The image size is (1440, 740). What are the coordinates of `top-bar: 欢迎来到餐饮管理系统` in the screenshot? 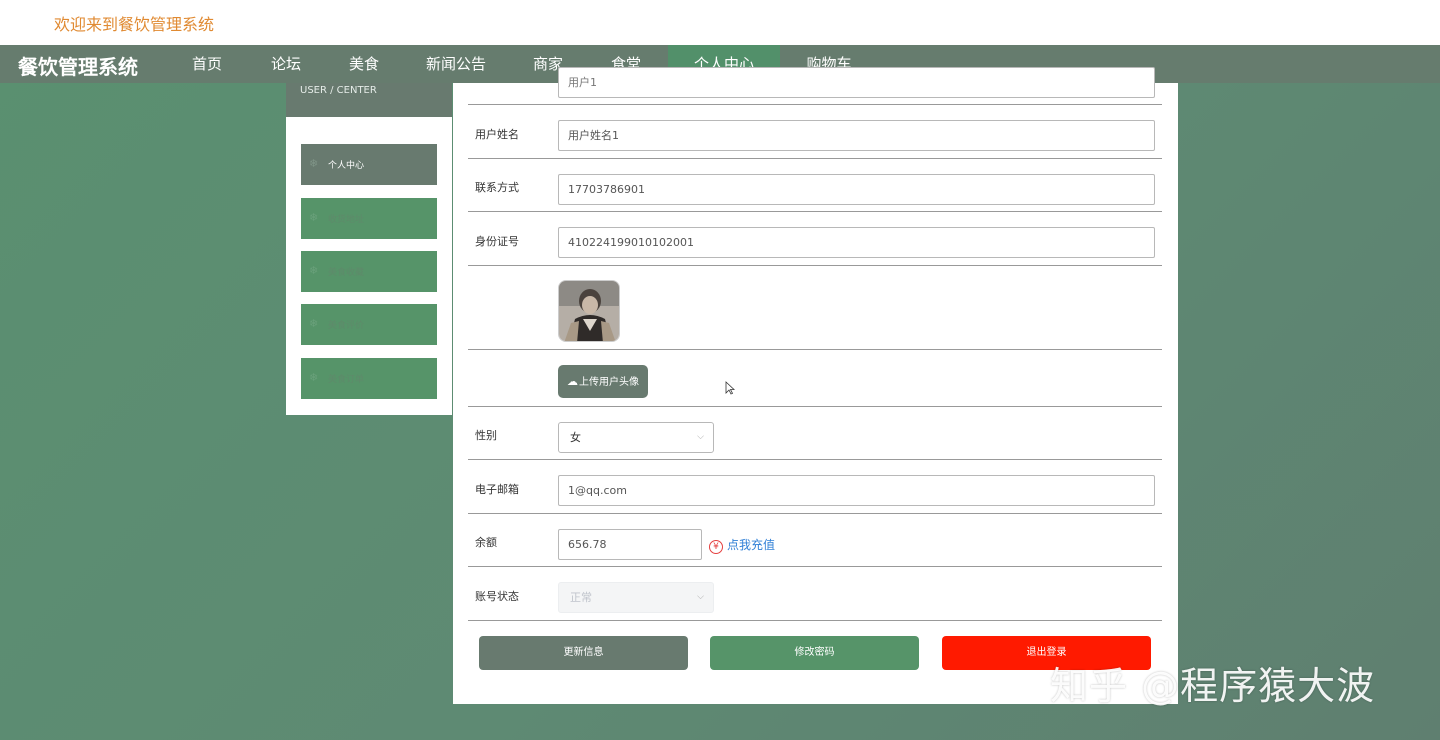 It's located at (720, 22).